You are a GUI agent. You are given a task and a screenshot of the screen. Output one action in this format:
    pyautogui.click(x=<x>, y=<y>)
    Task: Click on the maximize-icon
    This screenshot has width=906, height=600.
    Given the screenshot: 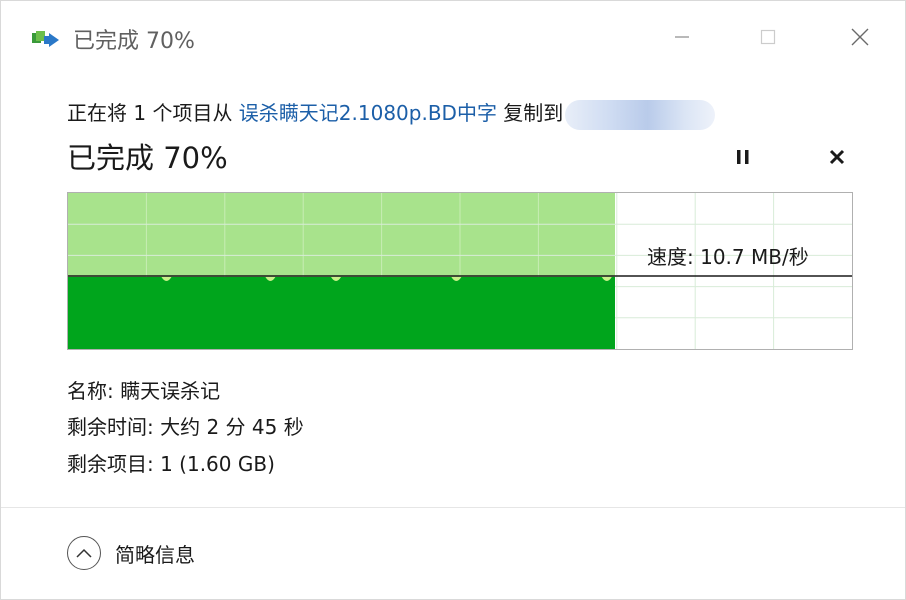 What is the action you would take?
    pyautogui.click(x=768, y=37)
    